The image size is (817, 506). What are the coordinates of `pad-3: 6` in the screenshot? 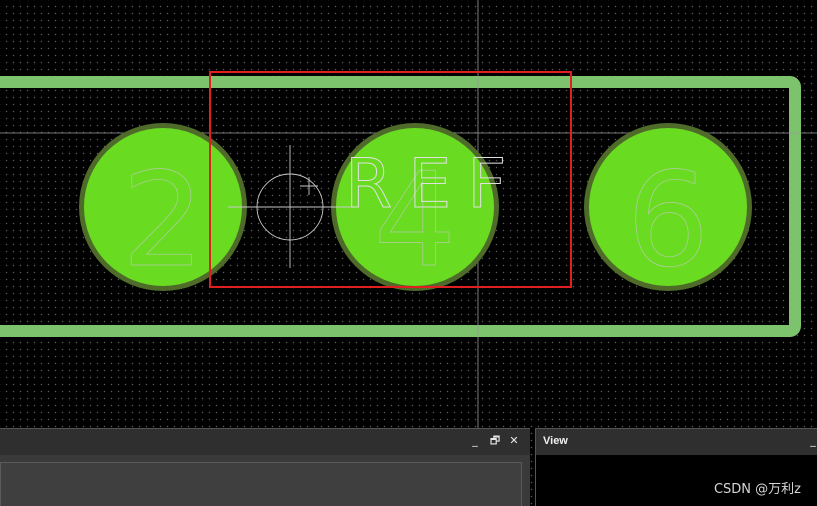 It's located at (668, 209).